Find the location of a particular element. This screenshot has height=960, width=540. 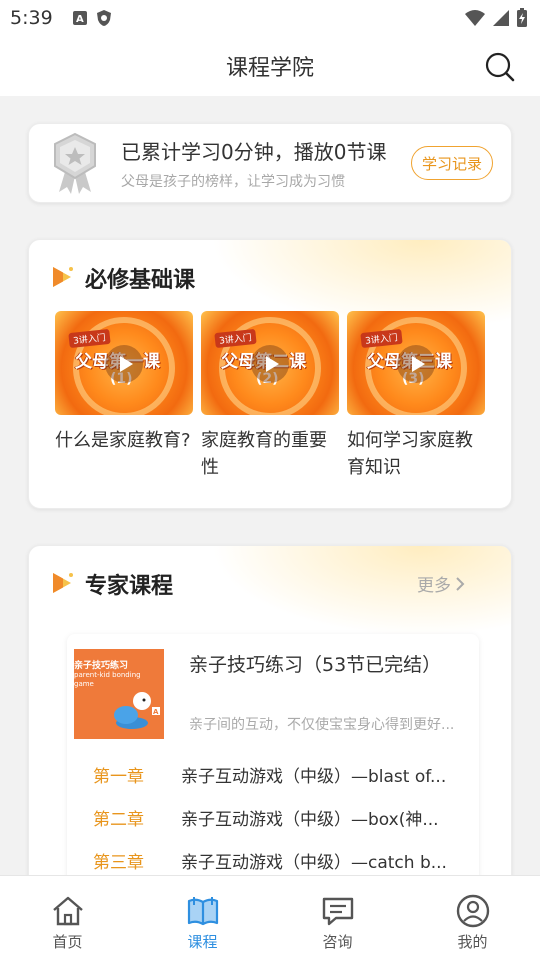

chat-icon is located at coordinates (337, 911).